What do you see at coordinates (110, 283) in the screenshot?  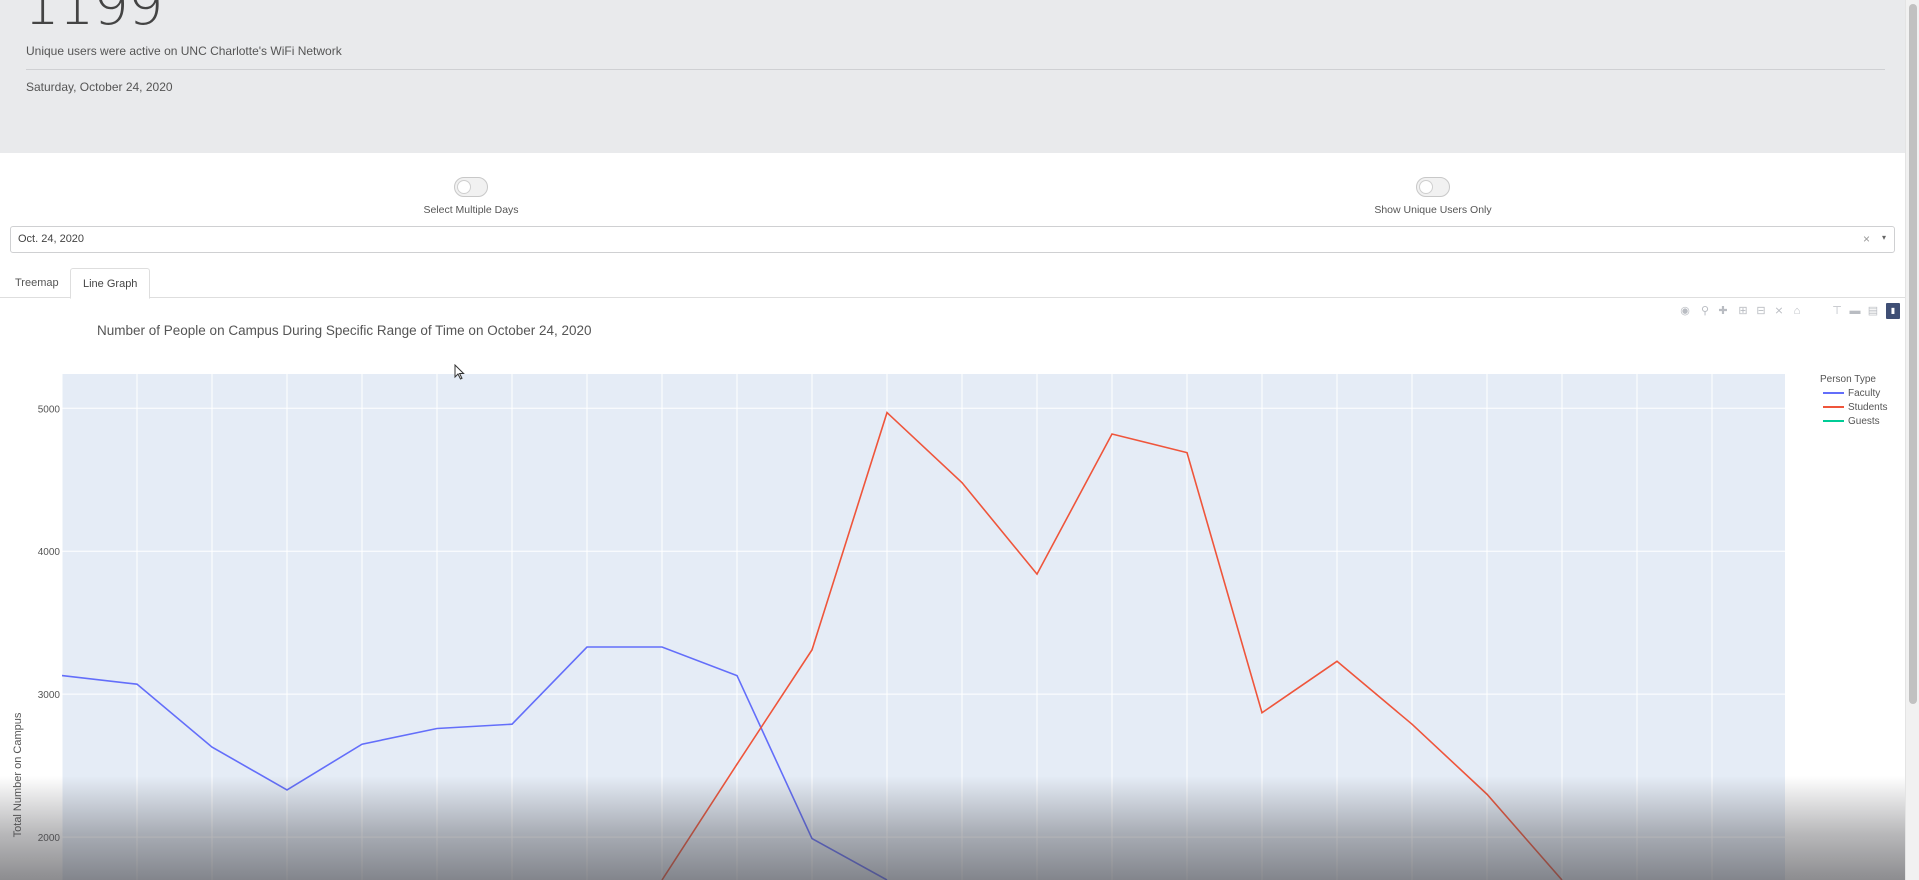 I see `tab-line-graph: Line Graph` at bounding box center [110, 283].